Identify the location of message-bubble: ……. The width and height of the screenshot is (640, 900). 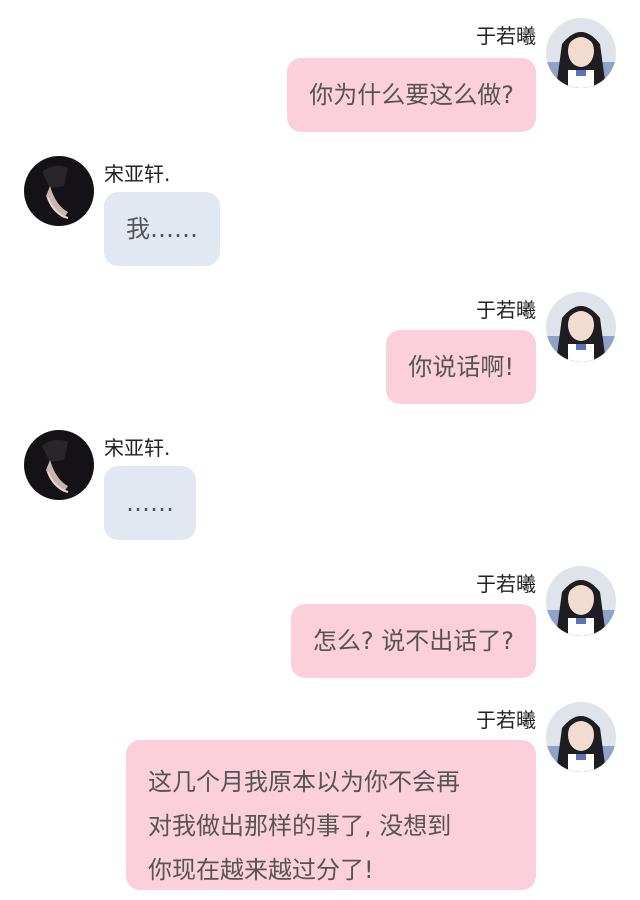
(150, 503).